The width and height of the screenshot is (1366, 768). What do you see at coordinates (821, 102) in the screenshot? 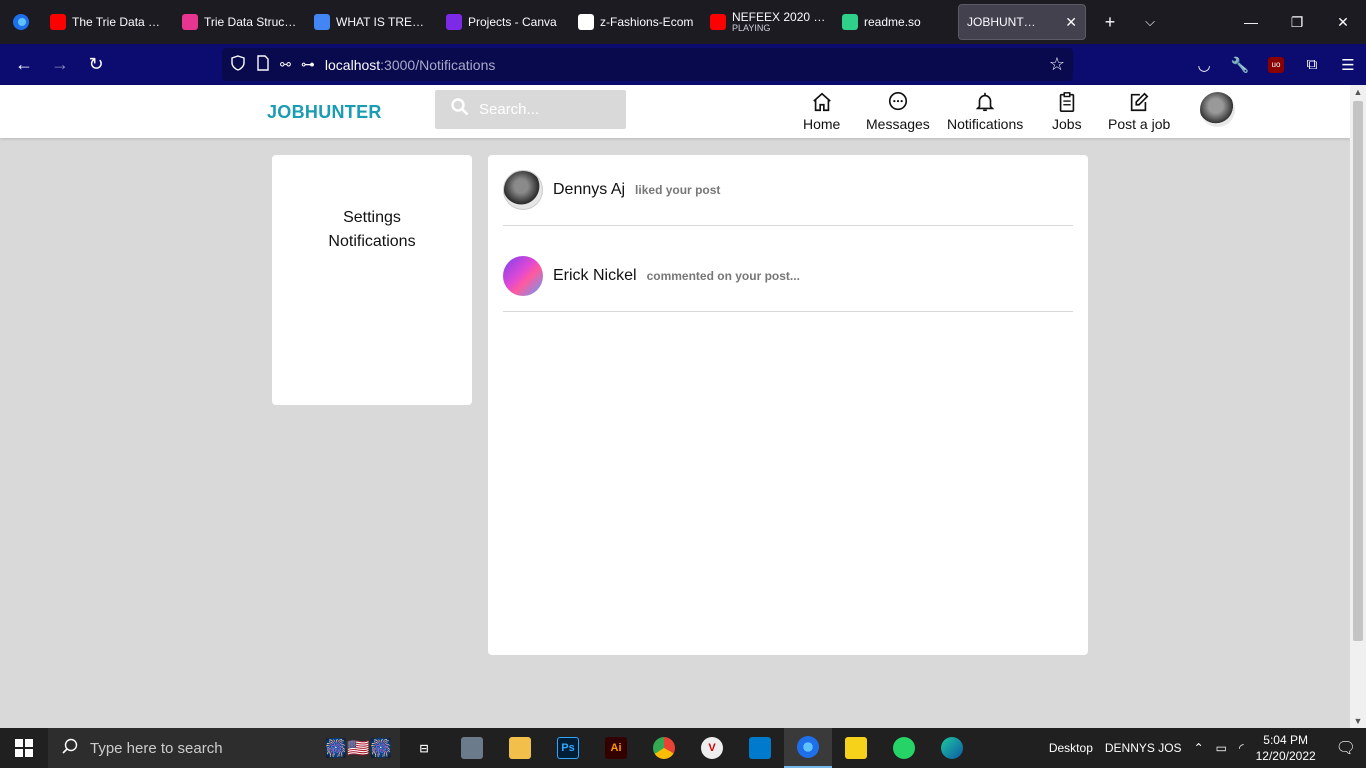
I see `home-icon` at bounding box center [821, 102].